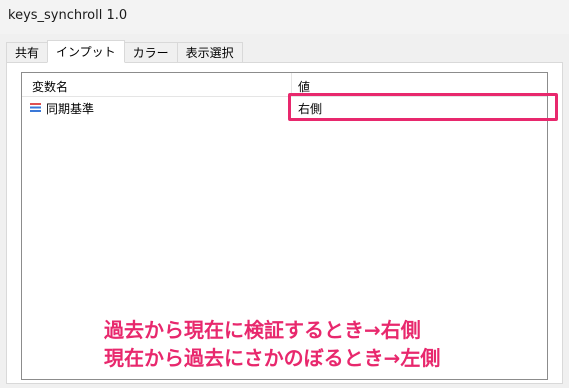  I want to click on column-header-variable: 変数名, so click(50, 87).